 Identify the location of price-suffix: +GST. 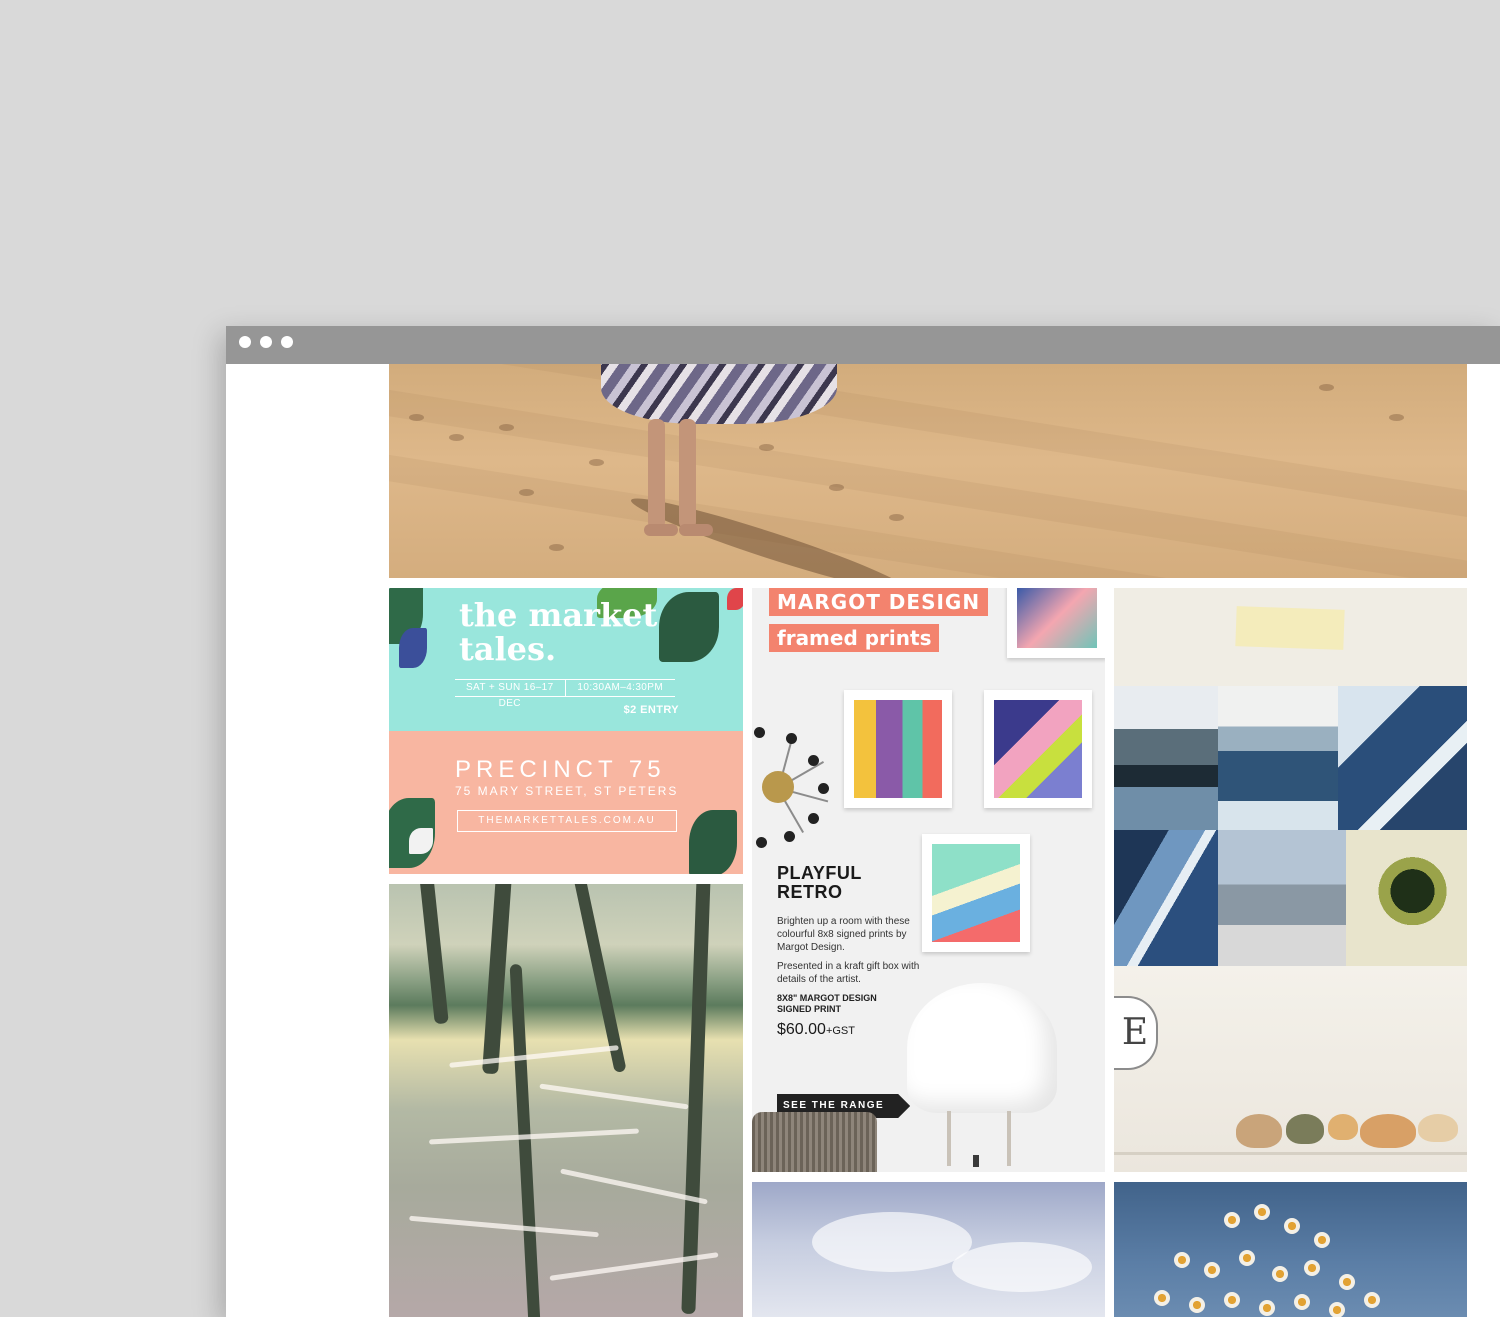
(840, 1031).